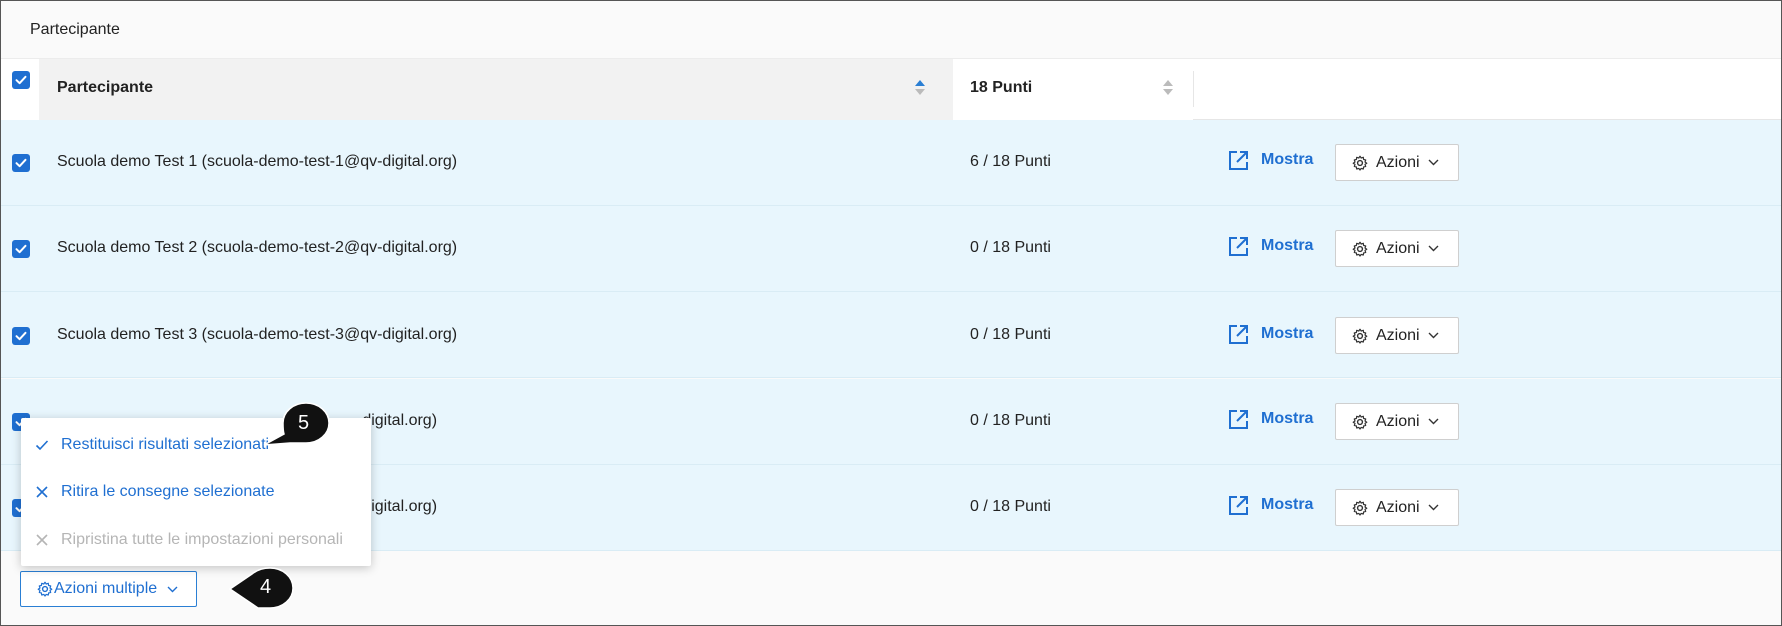 The image size is (1782, 626). I want to click on table-header: Partecipante 18 Punti, so click(891, 89).